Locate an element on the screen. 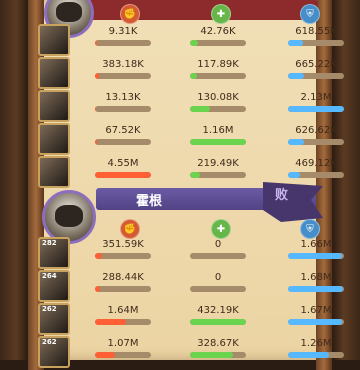 This screenshot has width=360, height=370. healing-cell: 432.19K is located at coordinates (218, 315).